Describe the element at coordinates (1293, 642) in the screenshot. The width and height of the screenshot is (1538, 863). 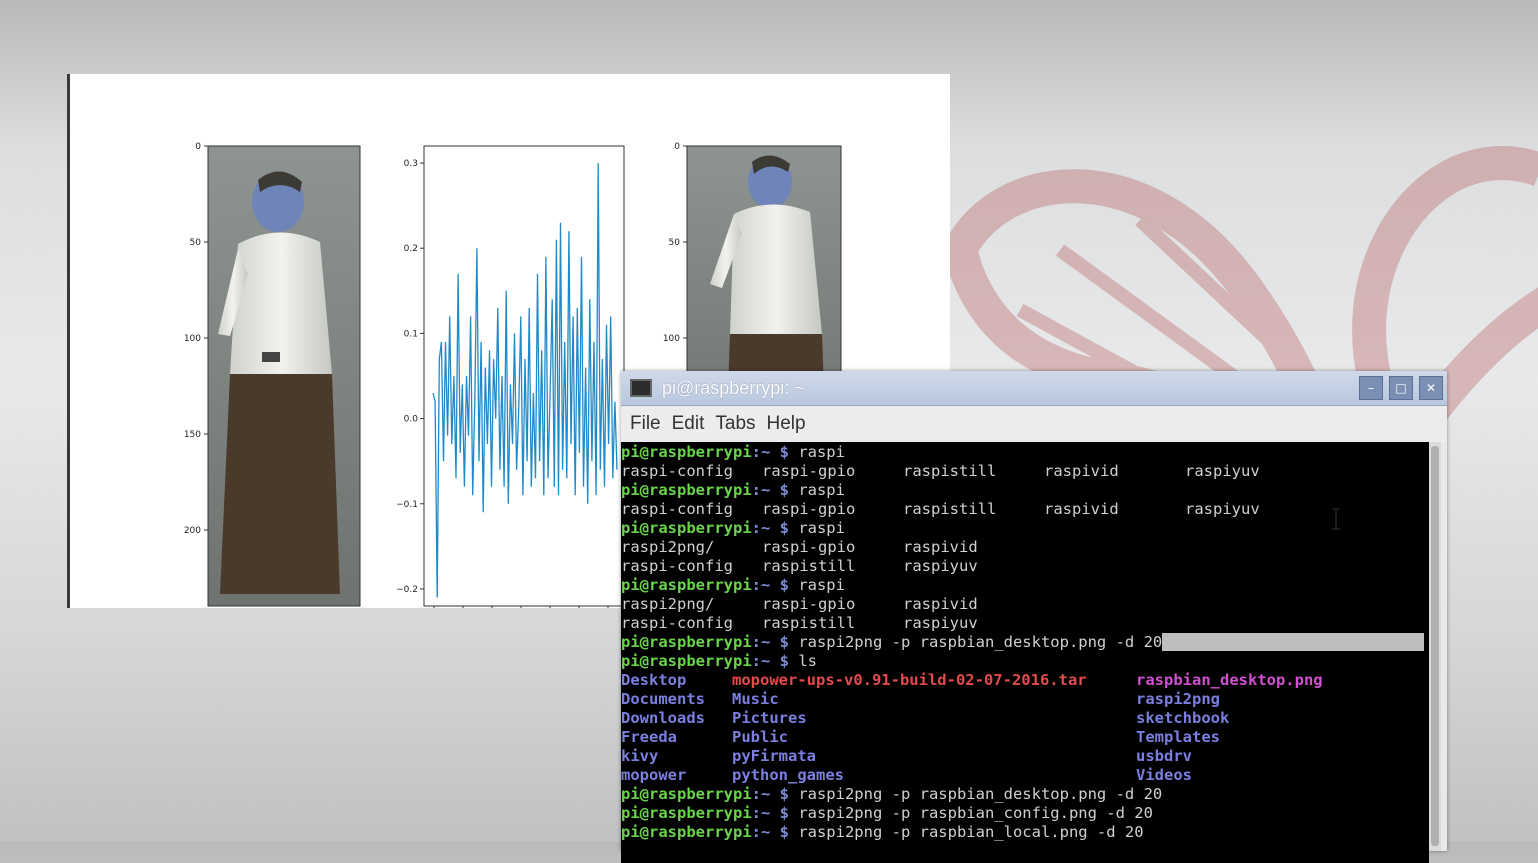
I see `text-selection-highlight` at that location.